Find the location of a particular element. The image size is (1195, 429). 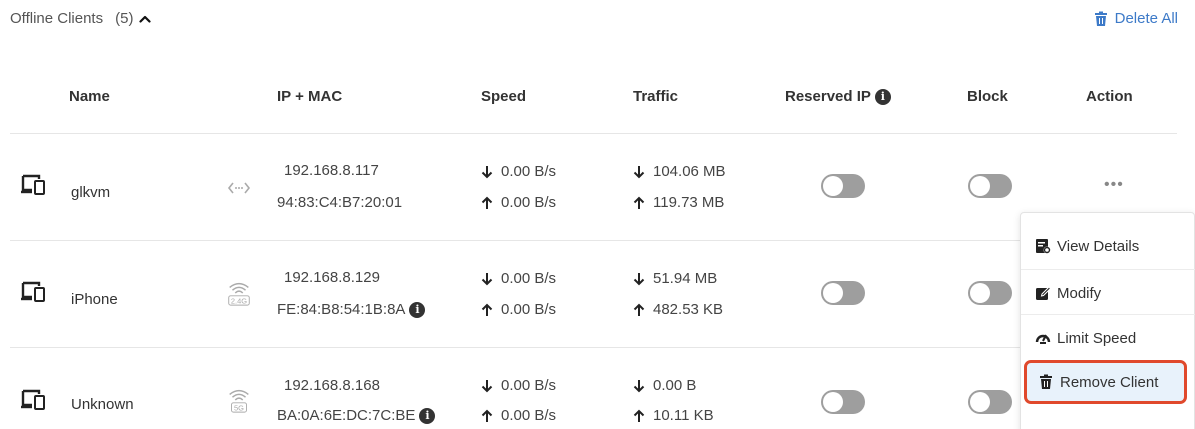

more-actions-button: ••• is located at coordinates (1114, 185).